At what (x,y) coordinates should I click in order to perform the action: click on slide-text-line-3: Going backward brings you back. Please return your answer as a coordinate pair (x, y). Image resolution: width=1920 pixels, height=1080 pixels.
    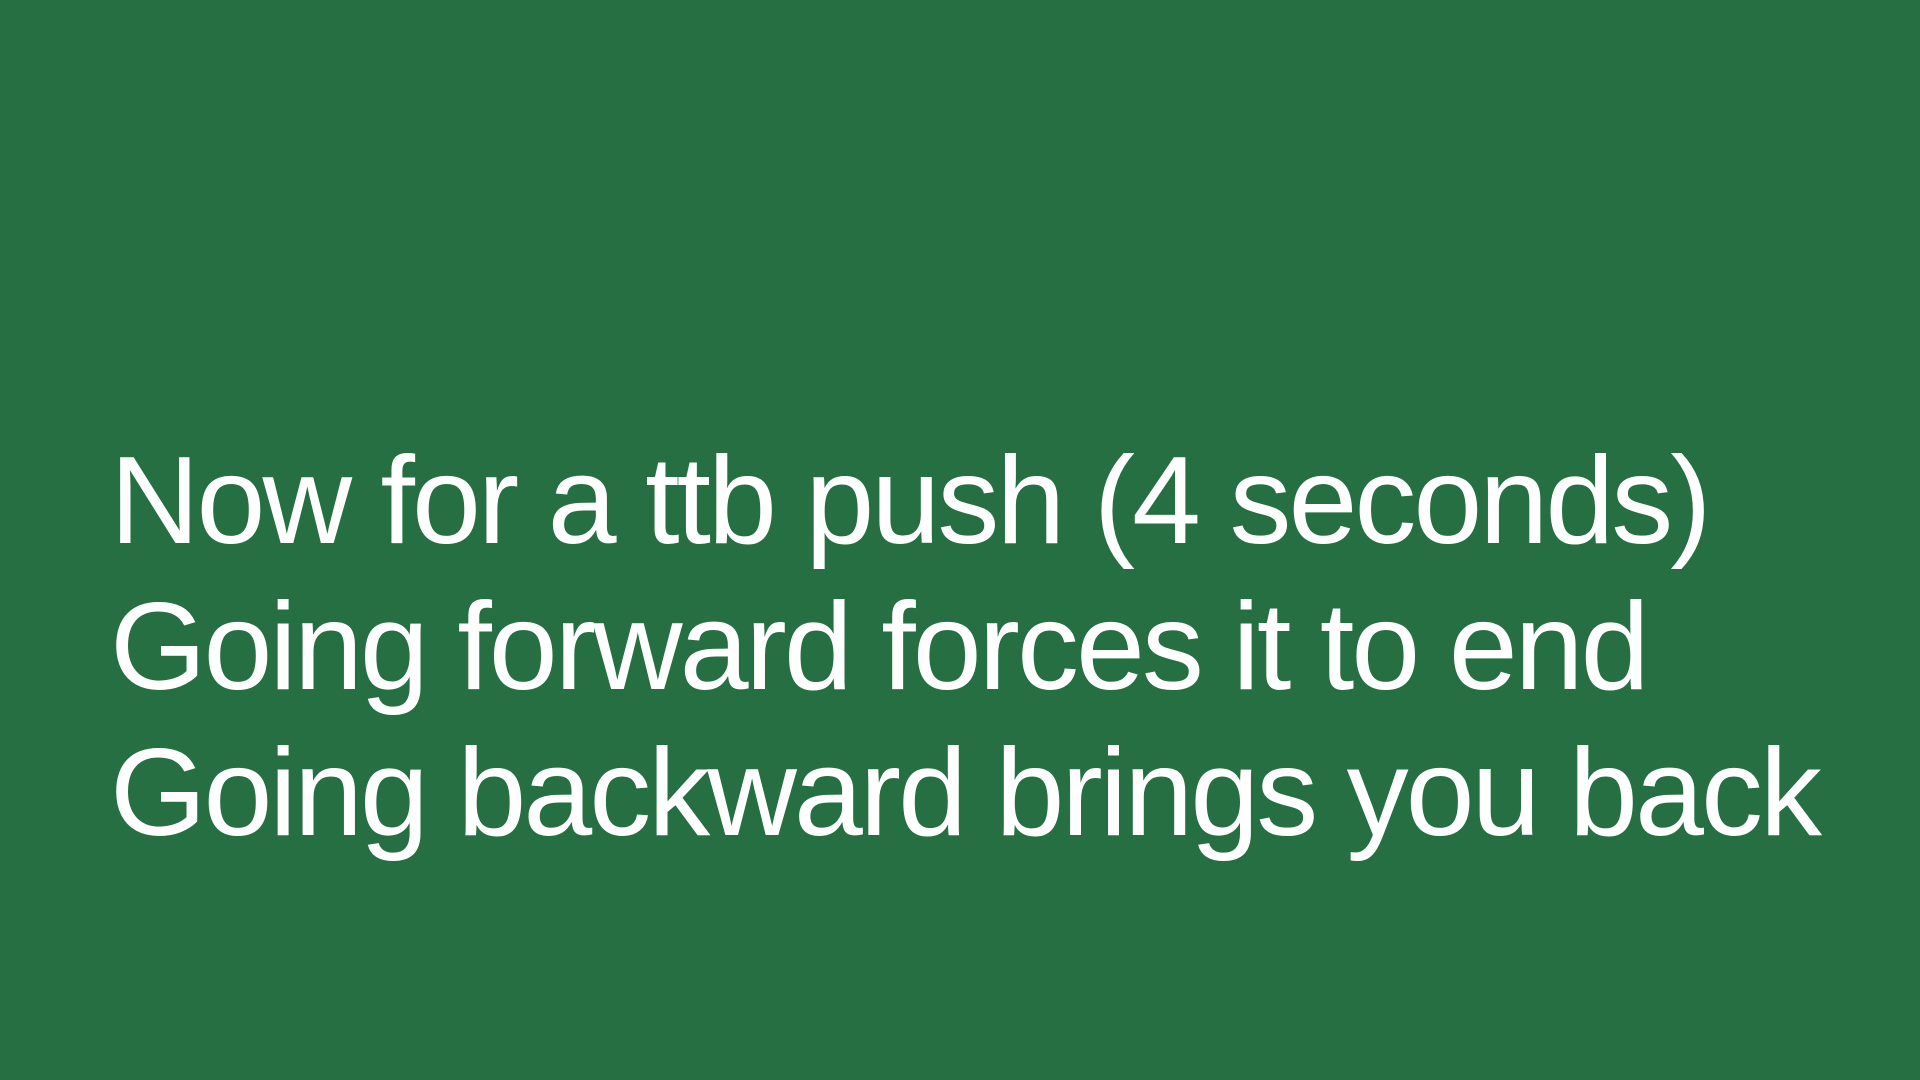
    Looking at the image, I should click on (966, 793).